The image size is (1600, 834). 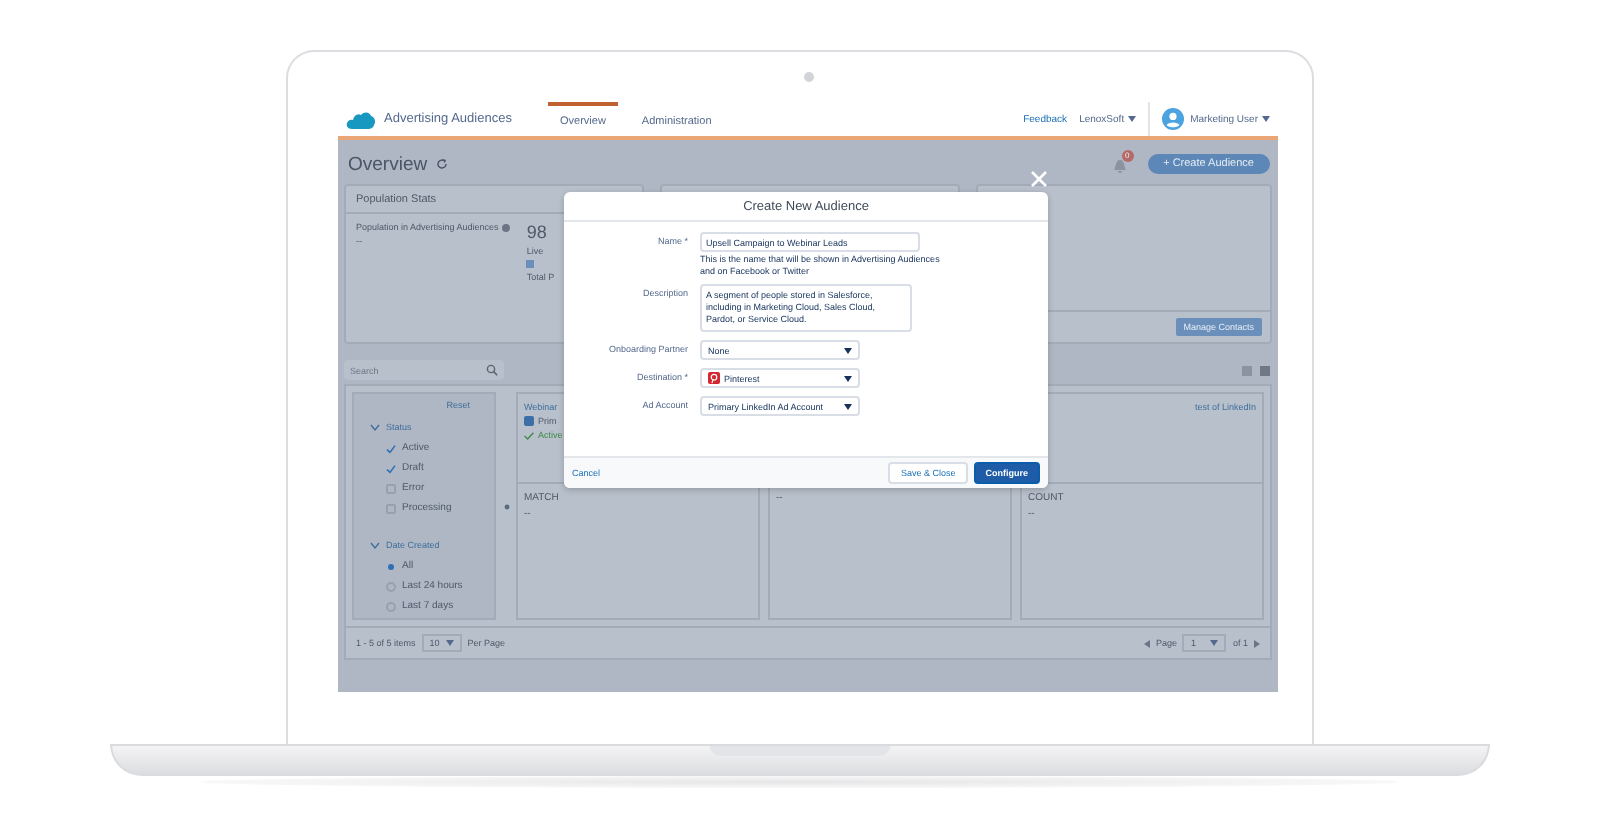 I want to click on radio-icon, so click(x=391, y=566).